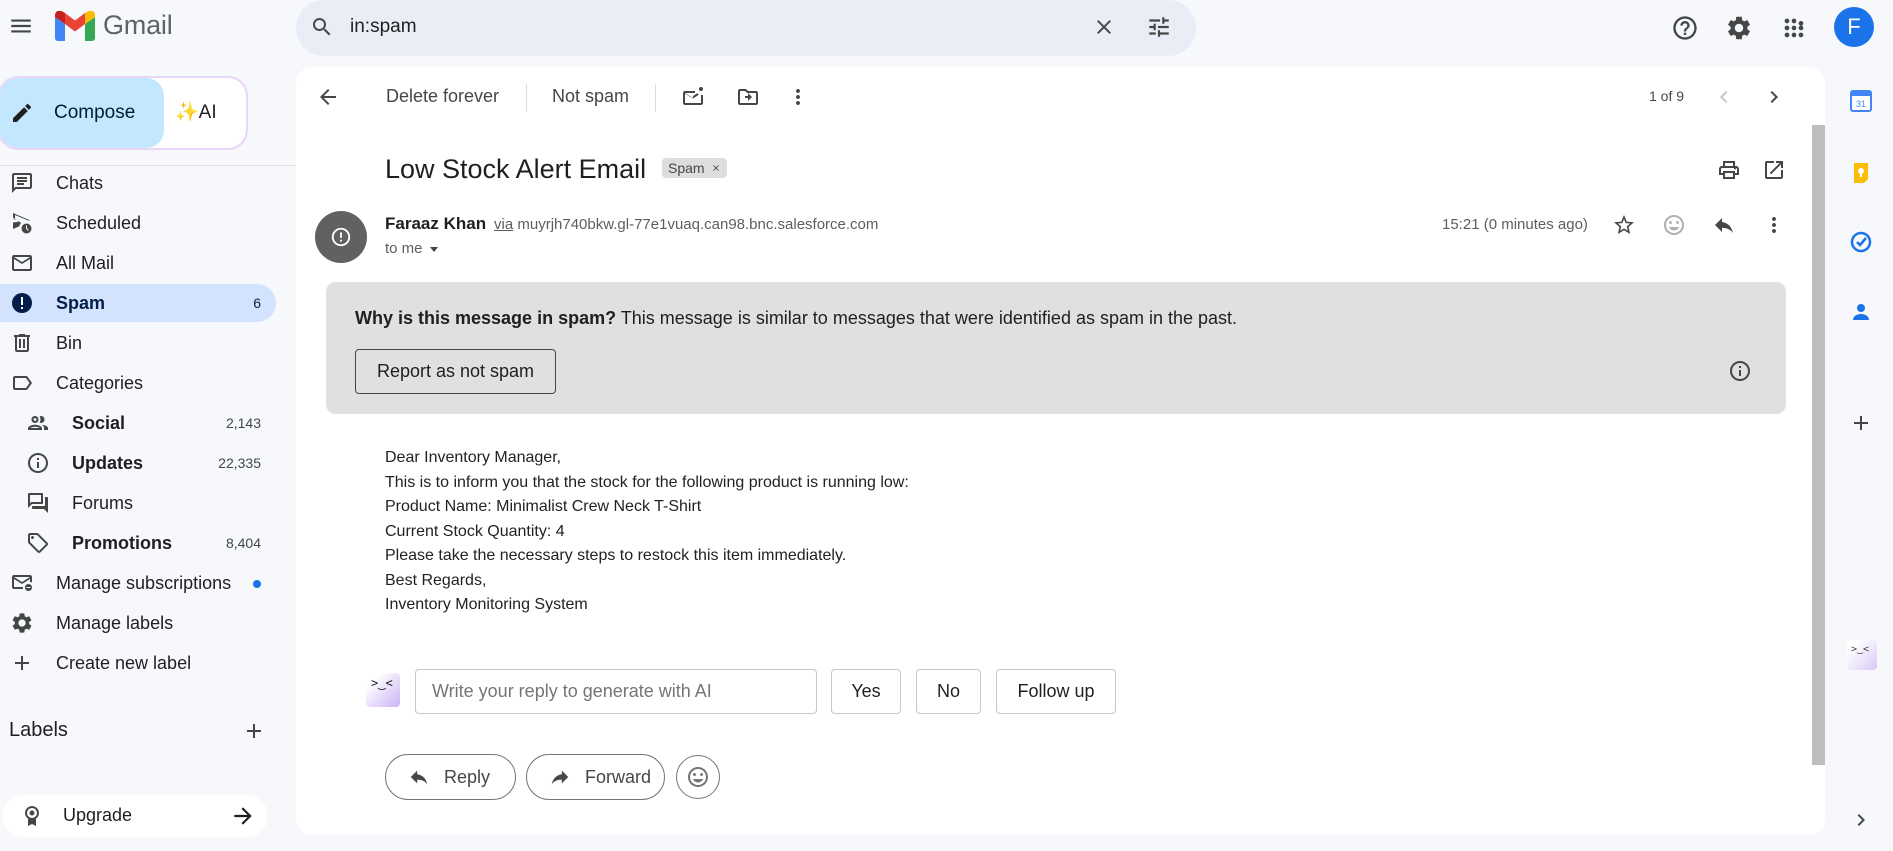  I want to click on forward-label: Forward, so click(618, 776).